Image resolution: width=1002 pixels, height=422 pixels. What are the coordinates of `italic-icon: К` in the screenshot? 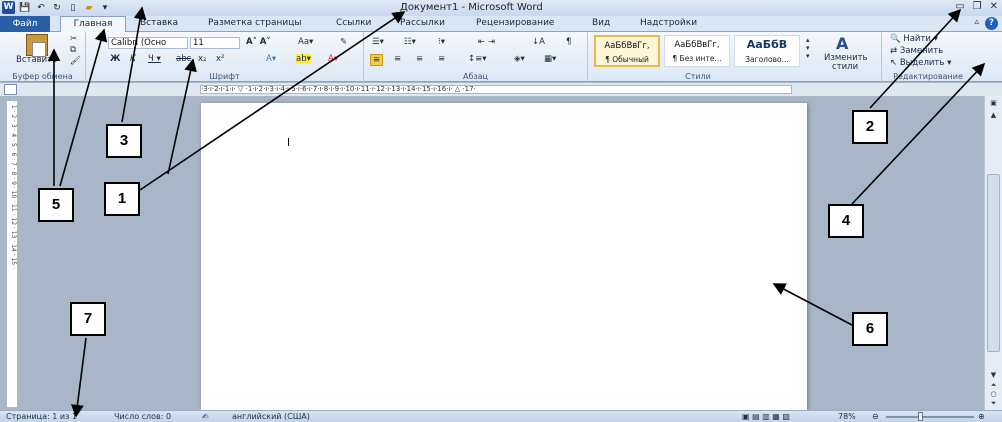 It's located at (133, 59).